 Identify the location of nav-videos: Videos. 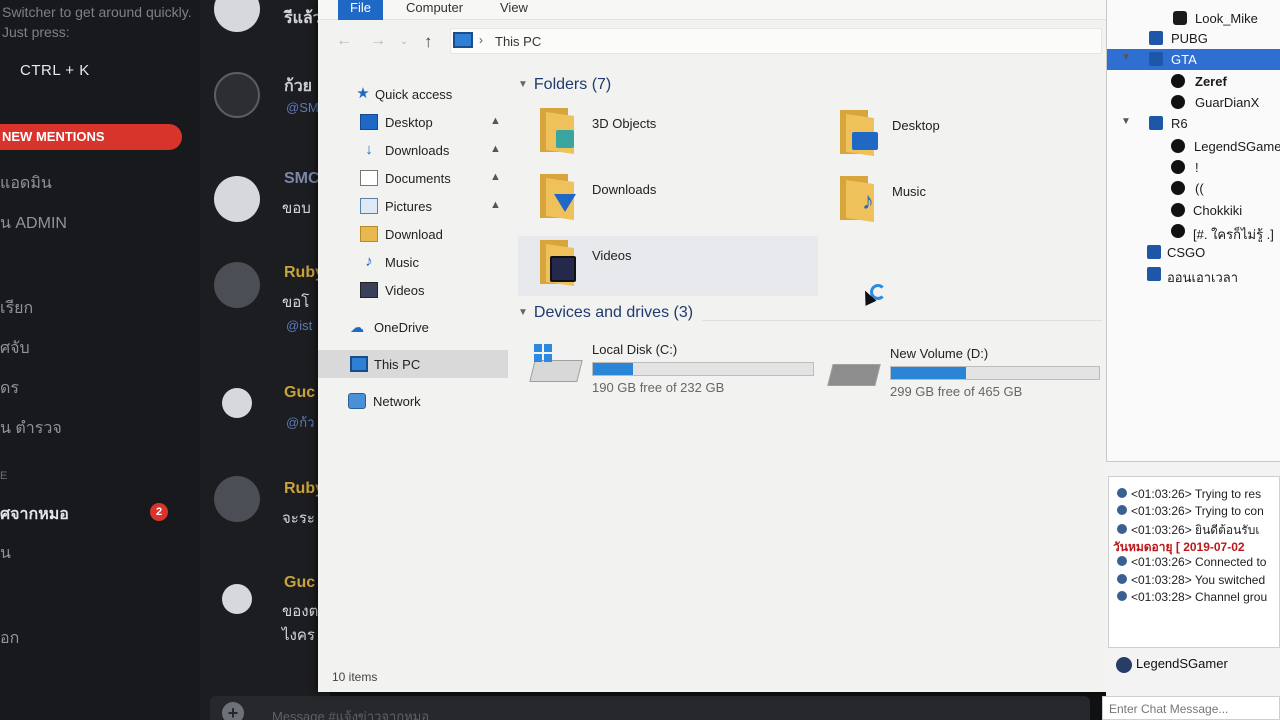
(413, 290).